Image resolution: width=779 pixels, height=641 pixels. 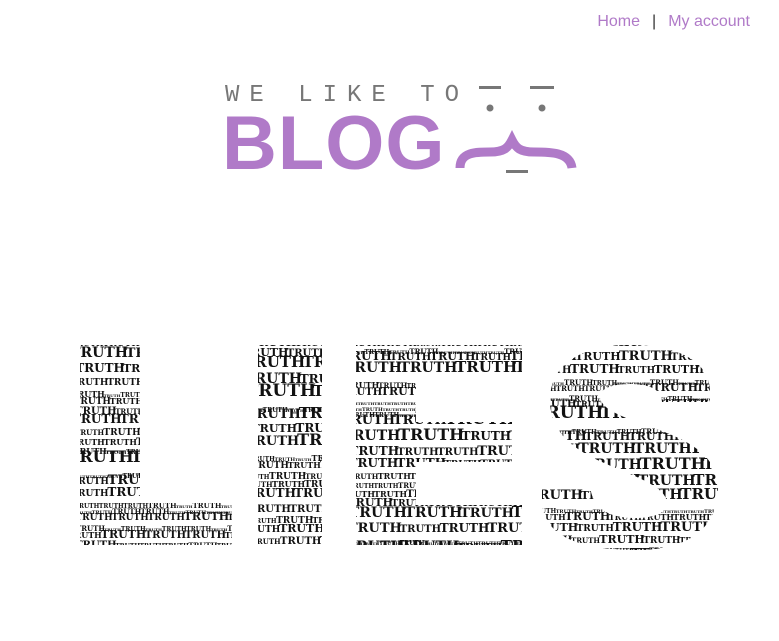 I want to click on site-logo: WE LIKE TO BLOG, so click(x=402, y=133).